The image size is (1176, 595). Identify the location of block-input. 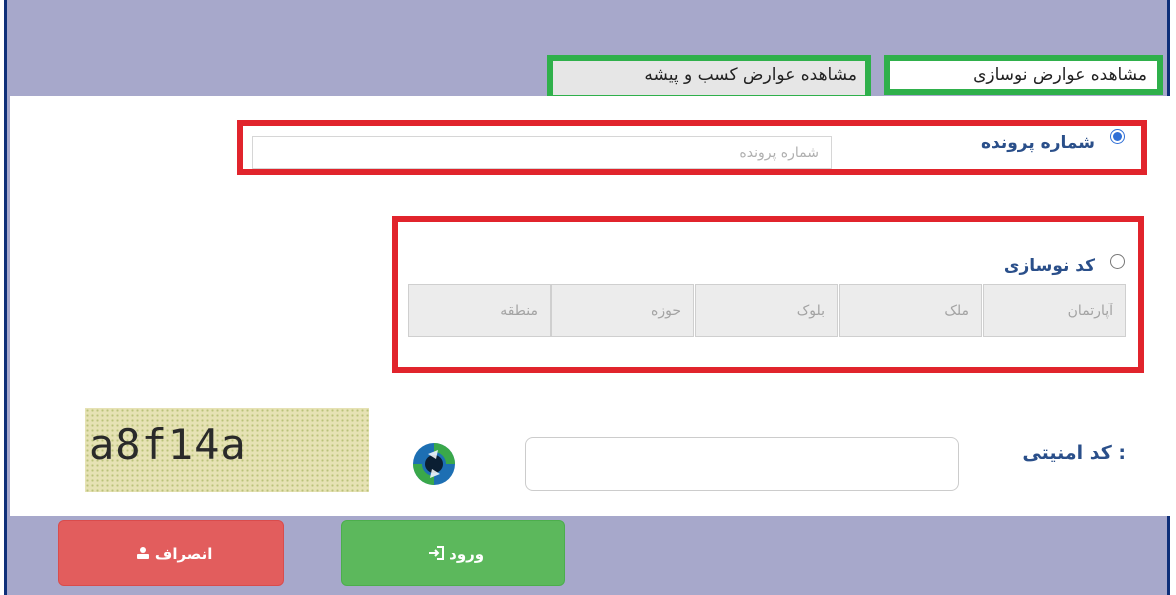
(766, 310).